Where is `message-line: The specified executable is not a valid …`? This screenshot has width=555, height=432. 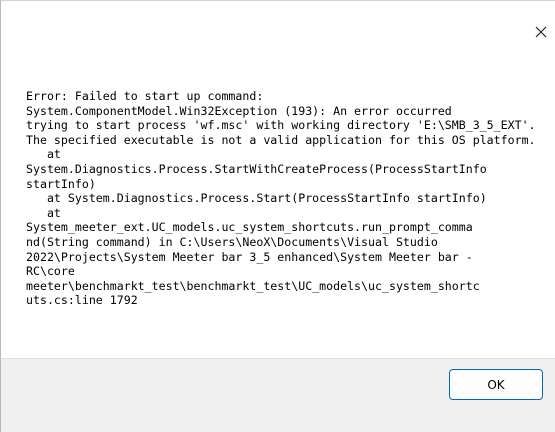
message-line: The specified executable is not a valid … is located at coordinates (281, 139).